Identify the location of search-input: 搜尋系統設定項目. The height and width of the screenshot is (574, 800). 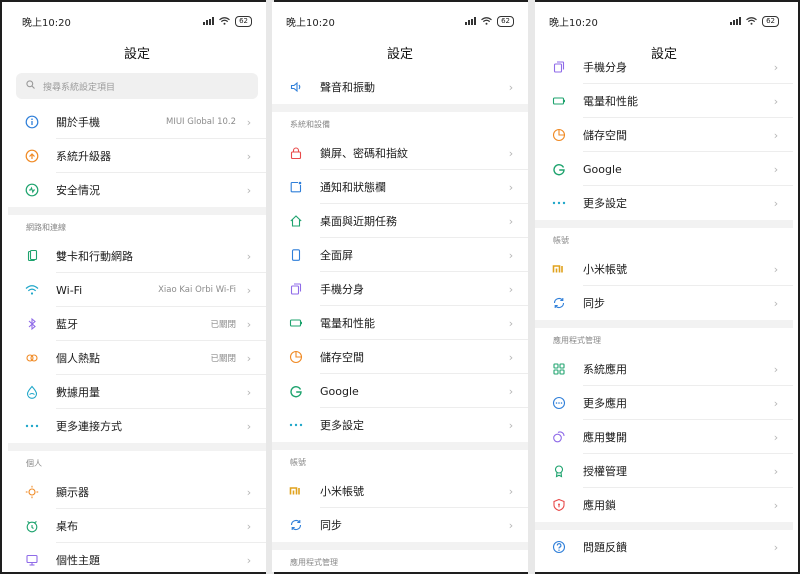
(137, 86).